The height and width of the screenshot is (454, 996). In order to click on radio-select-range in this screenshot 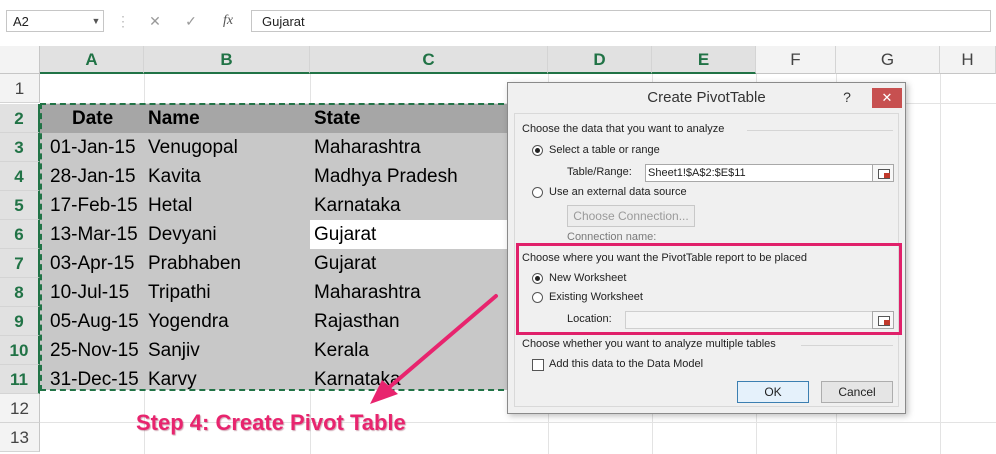, I will do `click(537, 150)`.